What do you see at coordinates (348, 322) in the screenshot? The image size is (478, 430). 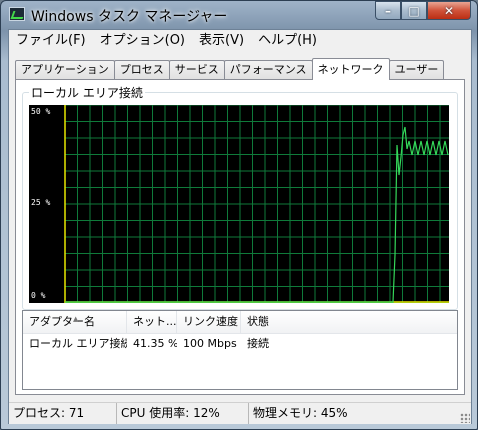 I see `column-state: 状態` at bounding box center [348, 322].